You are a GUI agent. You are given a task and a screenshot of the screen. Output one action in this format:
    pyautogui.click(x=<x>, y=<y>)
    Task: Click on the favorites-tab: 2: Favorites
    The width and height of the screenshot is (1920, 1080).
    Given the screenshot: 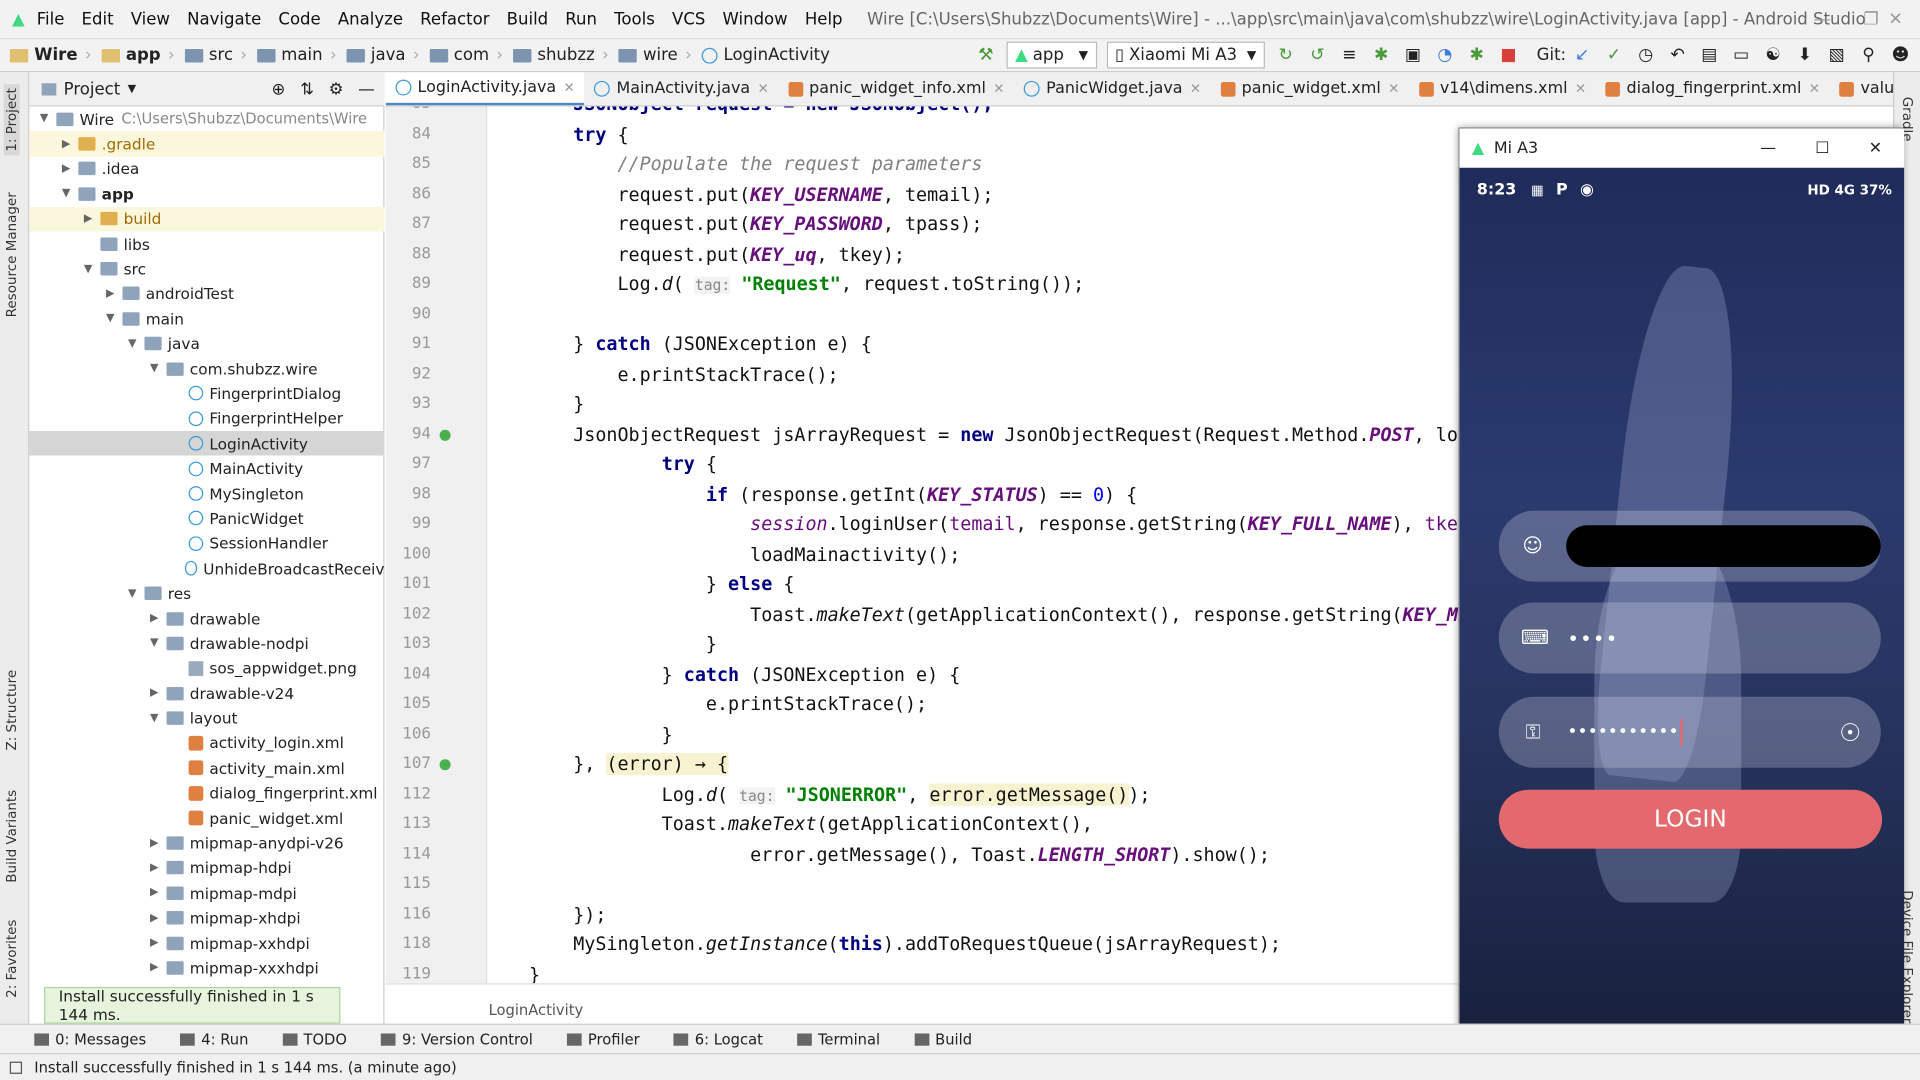 What is the action you would take?
    pyautogui.click(x=12, y=959)
    